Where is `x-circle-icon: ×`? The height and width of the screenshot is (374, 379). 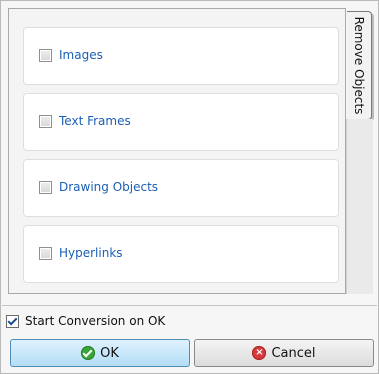
x-circle-icon: × is located at coordinates (259, 353).